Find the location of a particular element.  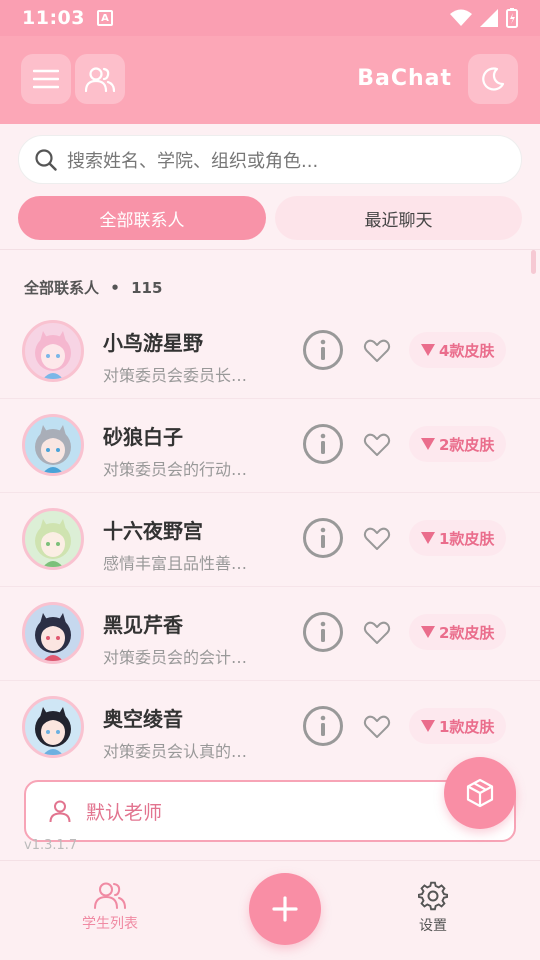

app-bar: BaChat is located at coordinates (270, 80).